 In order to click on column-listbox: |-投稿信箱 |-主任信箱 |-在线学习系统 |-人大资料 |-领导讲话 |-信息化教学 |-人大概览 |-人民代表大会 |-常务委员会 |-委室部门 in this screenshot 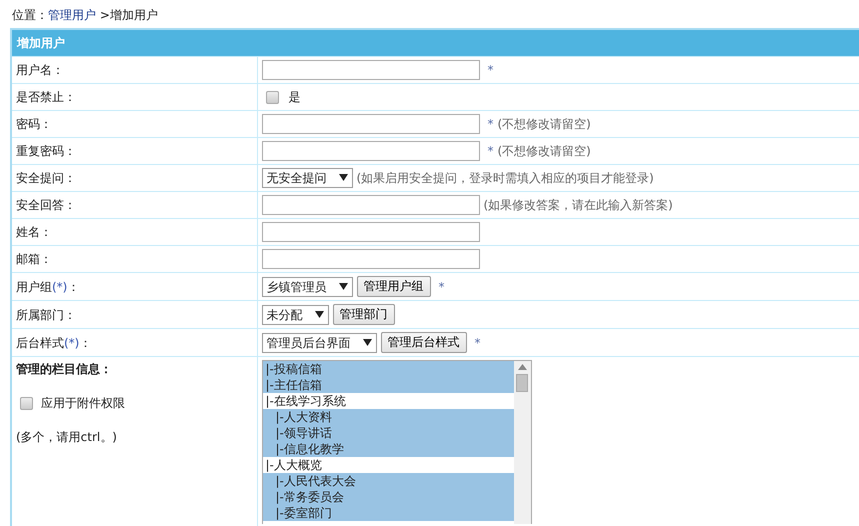, I will do `click(397, 442)`.